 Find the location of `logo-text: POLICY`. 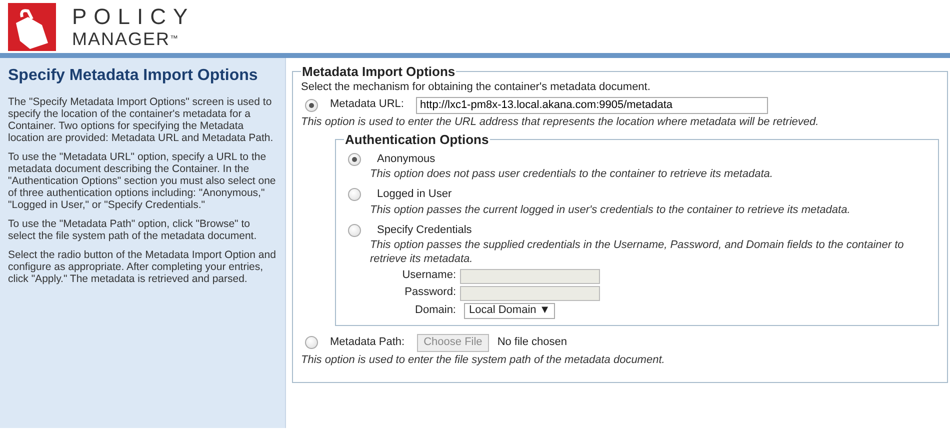

logo-text: POLICY is located at coordinates (133, 16).